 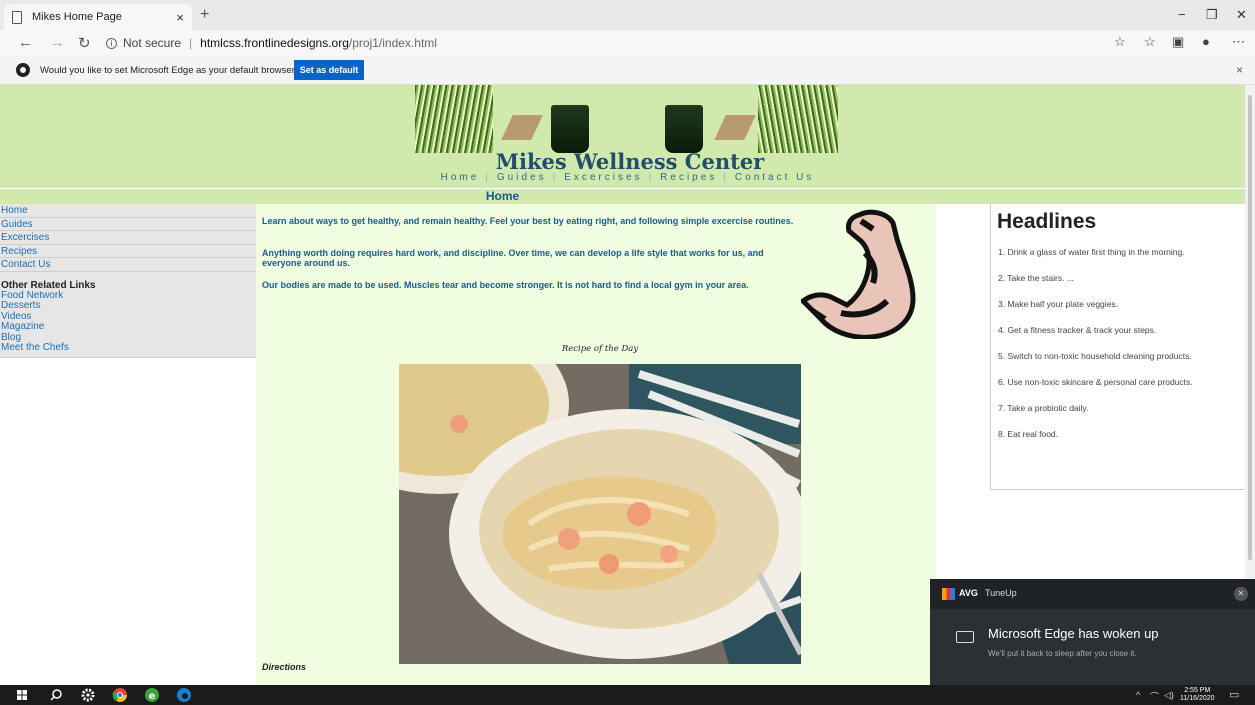 I want to click on url-path: /proj1/index.html, so click(x=392, y=43).